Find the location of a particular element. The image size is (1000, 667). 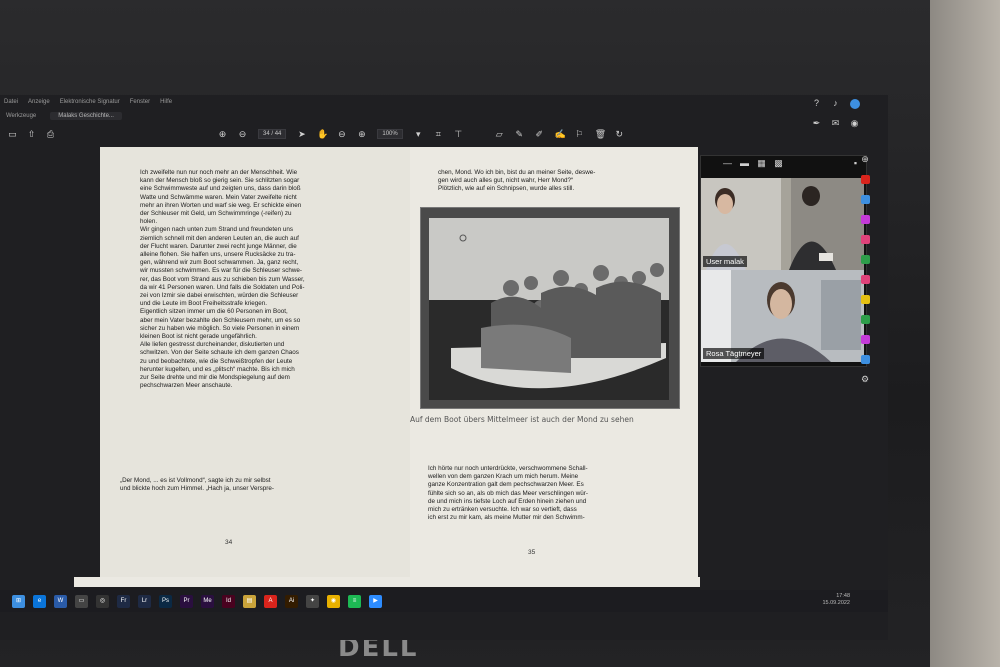

speaker-view-icon: ▬ is located at coordinates (744, 163).